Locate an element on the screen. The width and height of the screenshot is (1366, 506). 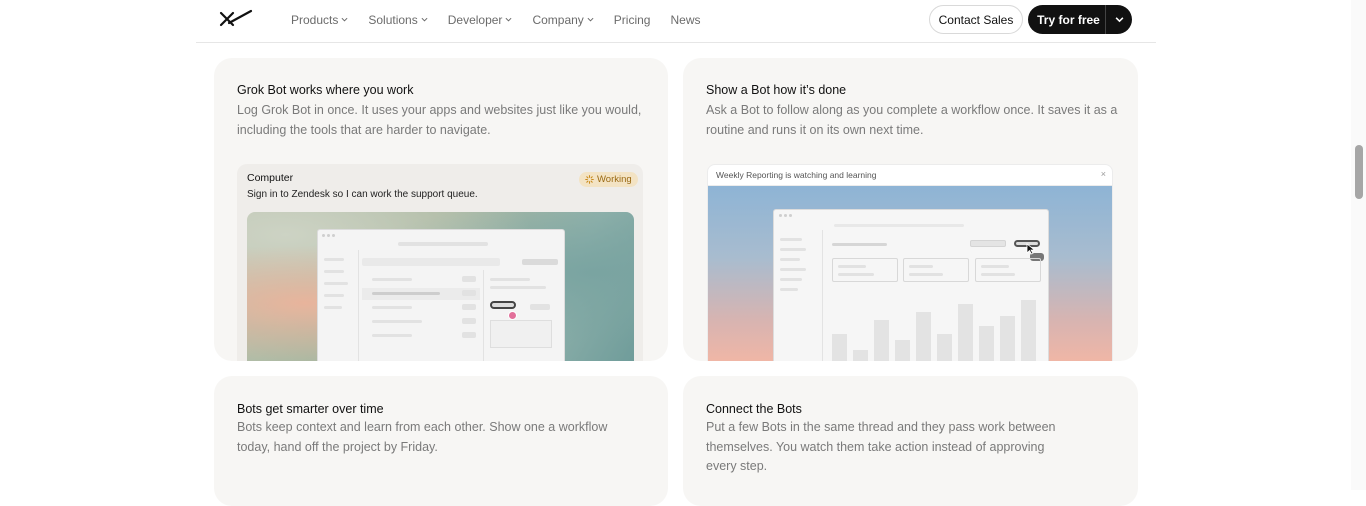
nav-solutions: Solutions is located at coordinates (398, 19).